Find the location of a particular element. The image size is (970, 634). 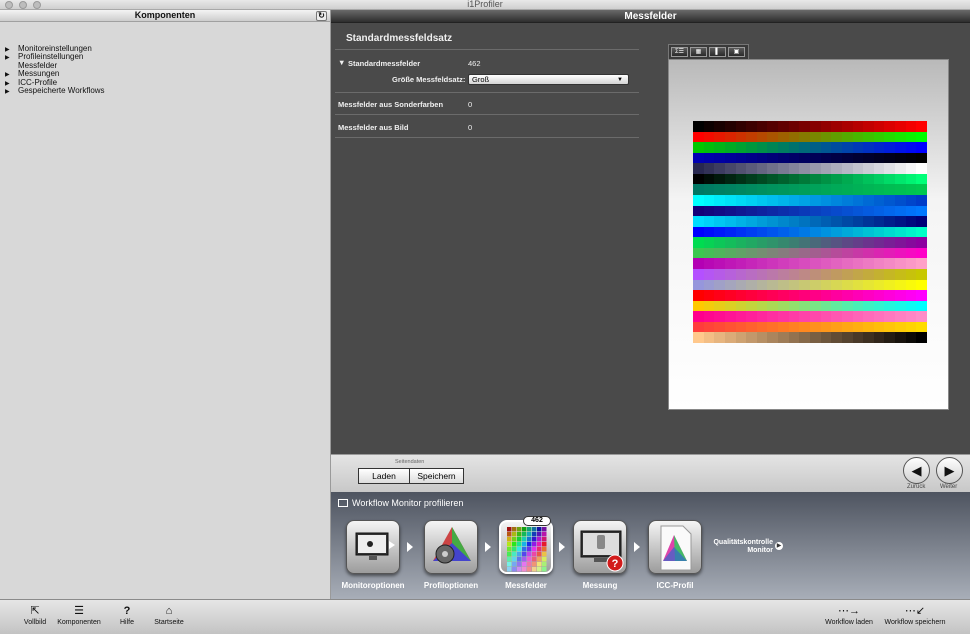

tree-item-gespeicherte-workflows: ▶ Gespeicherte Workflows is located at coordinates (167, 91).